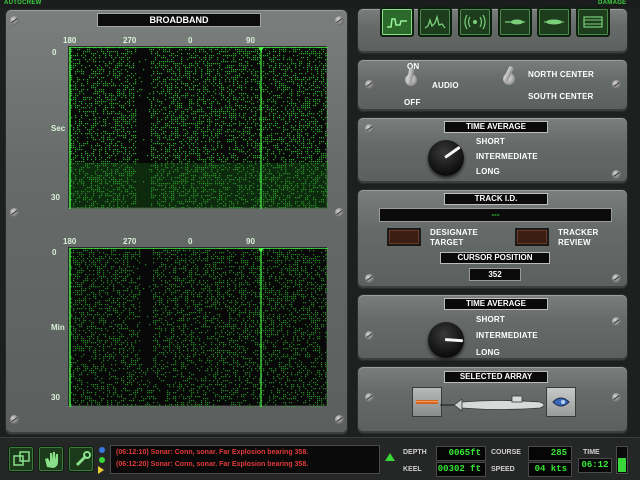  Describe the element at coordinates (496, 377) in the screenshot. I see `selected-array-title: SELECTED ARRAY` at that location.